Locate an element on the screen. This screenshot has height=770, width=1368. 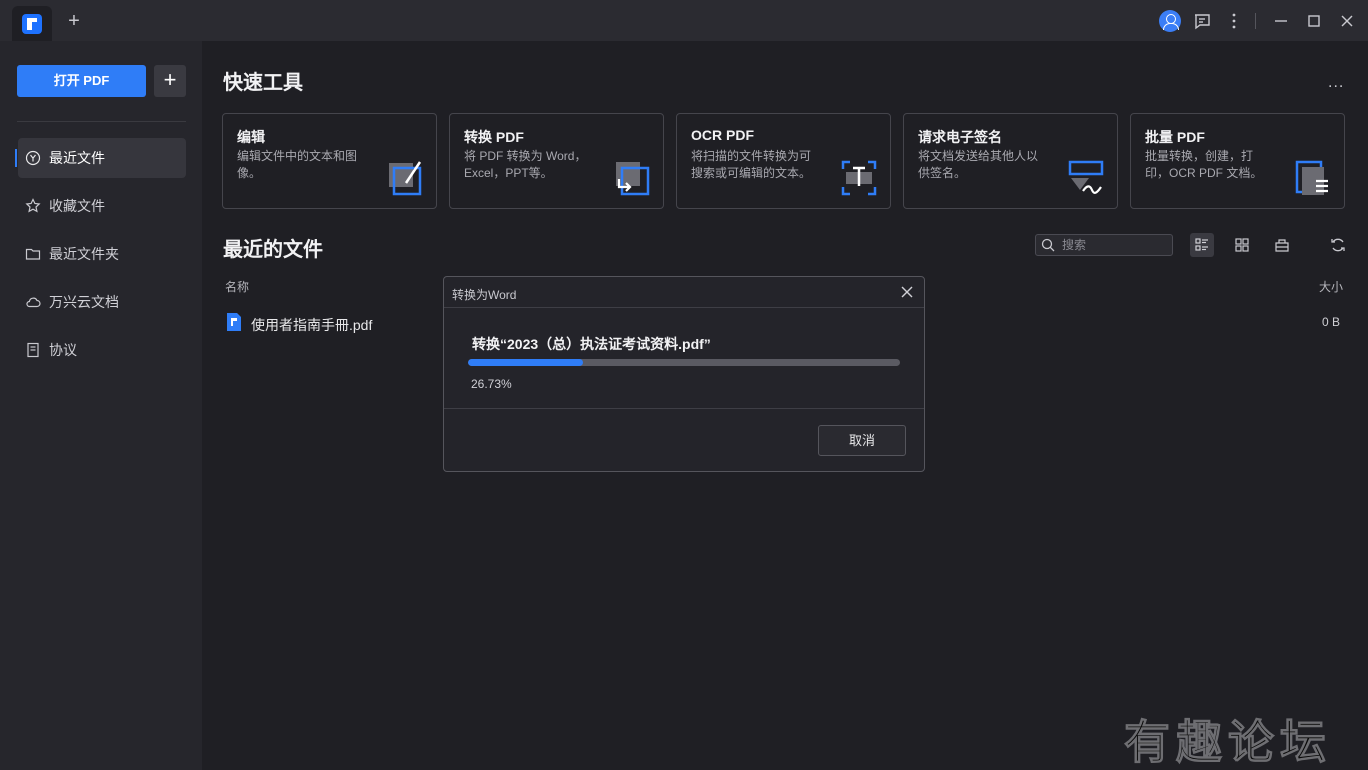
grid-view-icon is located at coordinates (1242, 245).